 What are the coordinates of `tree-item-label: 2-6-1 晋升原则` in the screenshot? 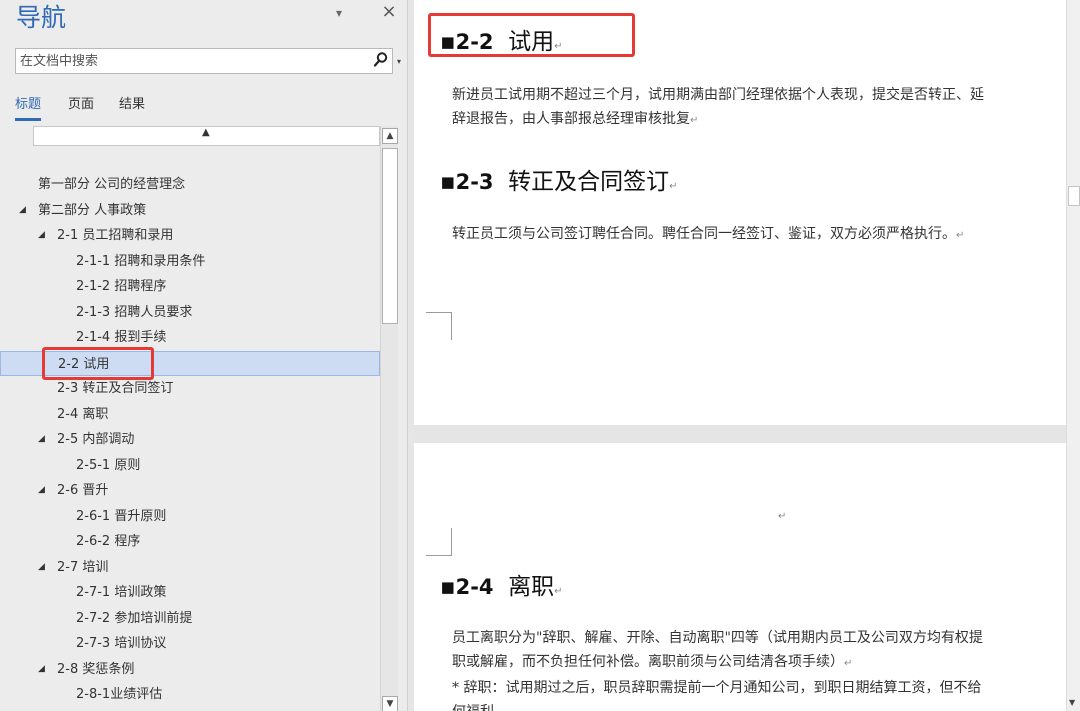 It's located at (121, 516).